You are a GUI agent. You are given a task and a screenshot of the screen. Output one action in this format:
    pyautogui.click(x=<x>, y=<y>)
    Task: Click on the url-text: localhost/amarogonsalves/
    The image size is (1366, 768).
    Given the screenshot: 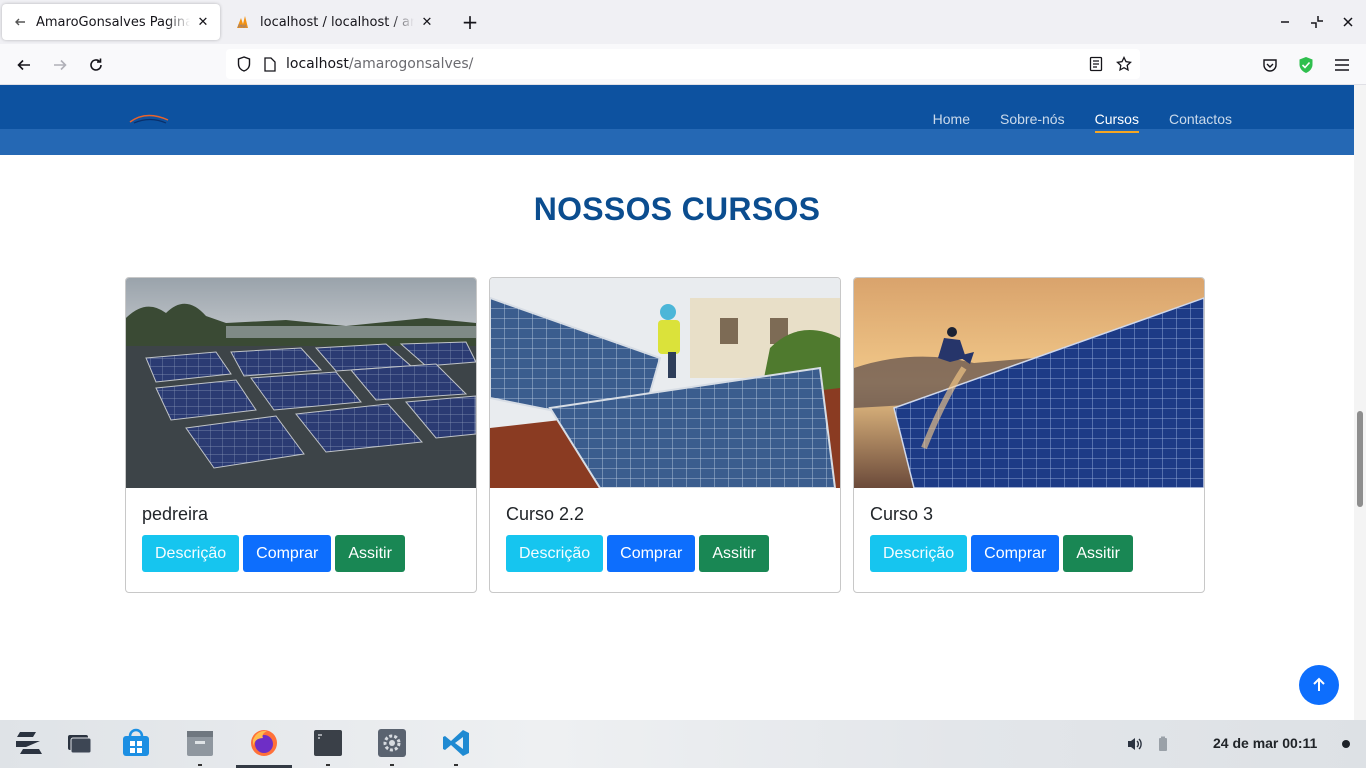 What is the action you would take?
    pyautogui.click(x=379, y=64)
    